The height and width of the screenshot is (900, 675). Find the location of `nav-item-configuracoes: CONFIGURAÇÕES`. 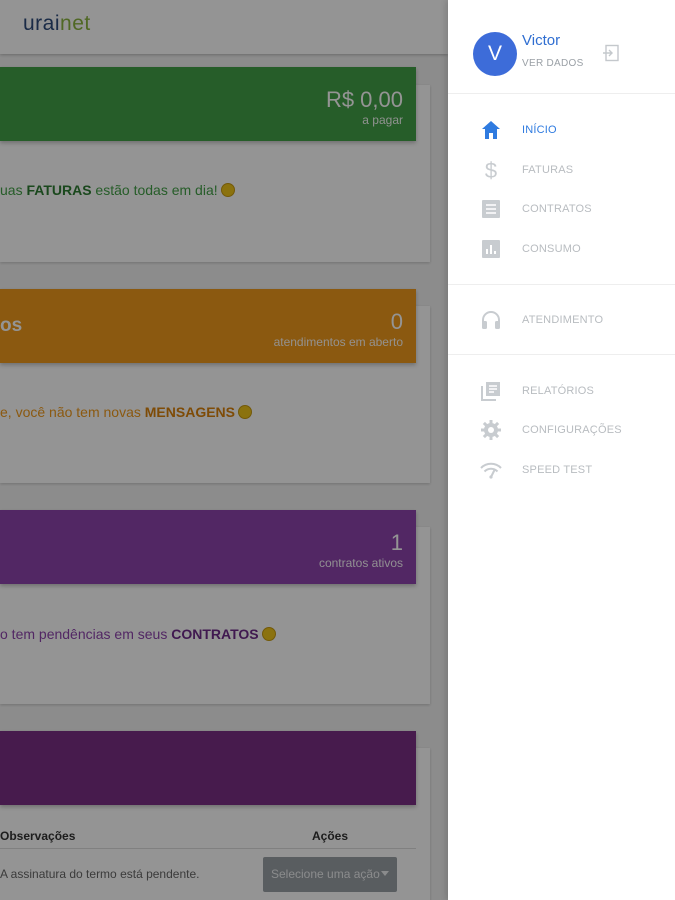

nav-item-configuracoes: CONFIGURAÇÕES is located at coordinates (561, 430).